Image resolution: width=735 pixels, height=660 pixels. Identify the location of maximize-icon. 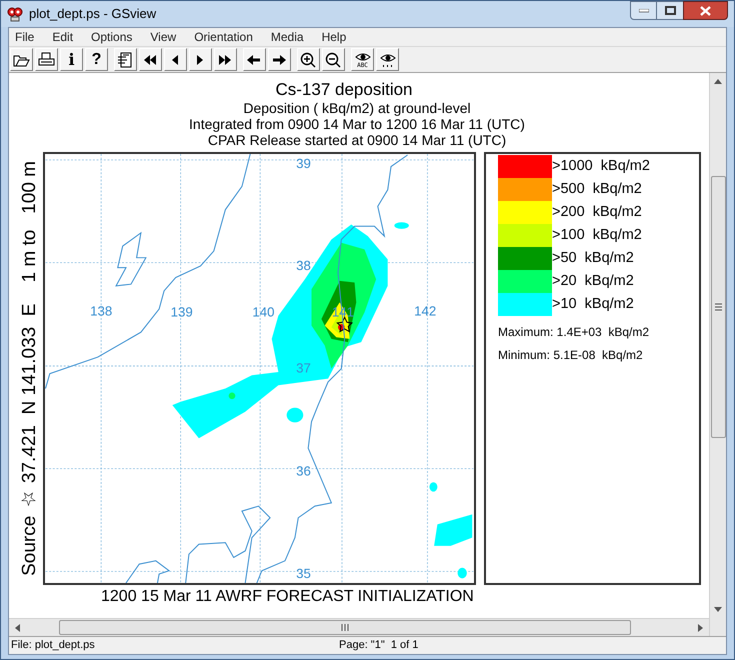
(670, 10).